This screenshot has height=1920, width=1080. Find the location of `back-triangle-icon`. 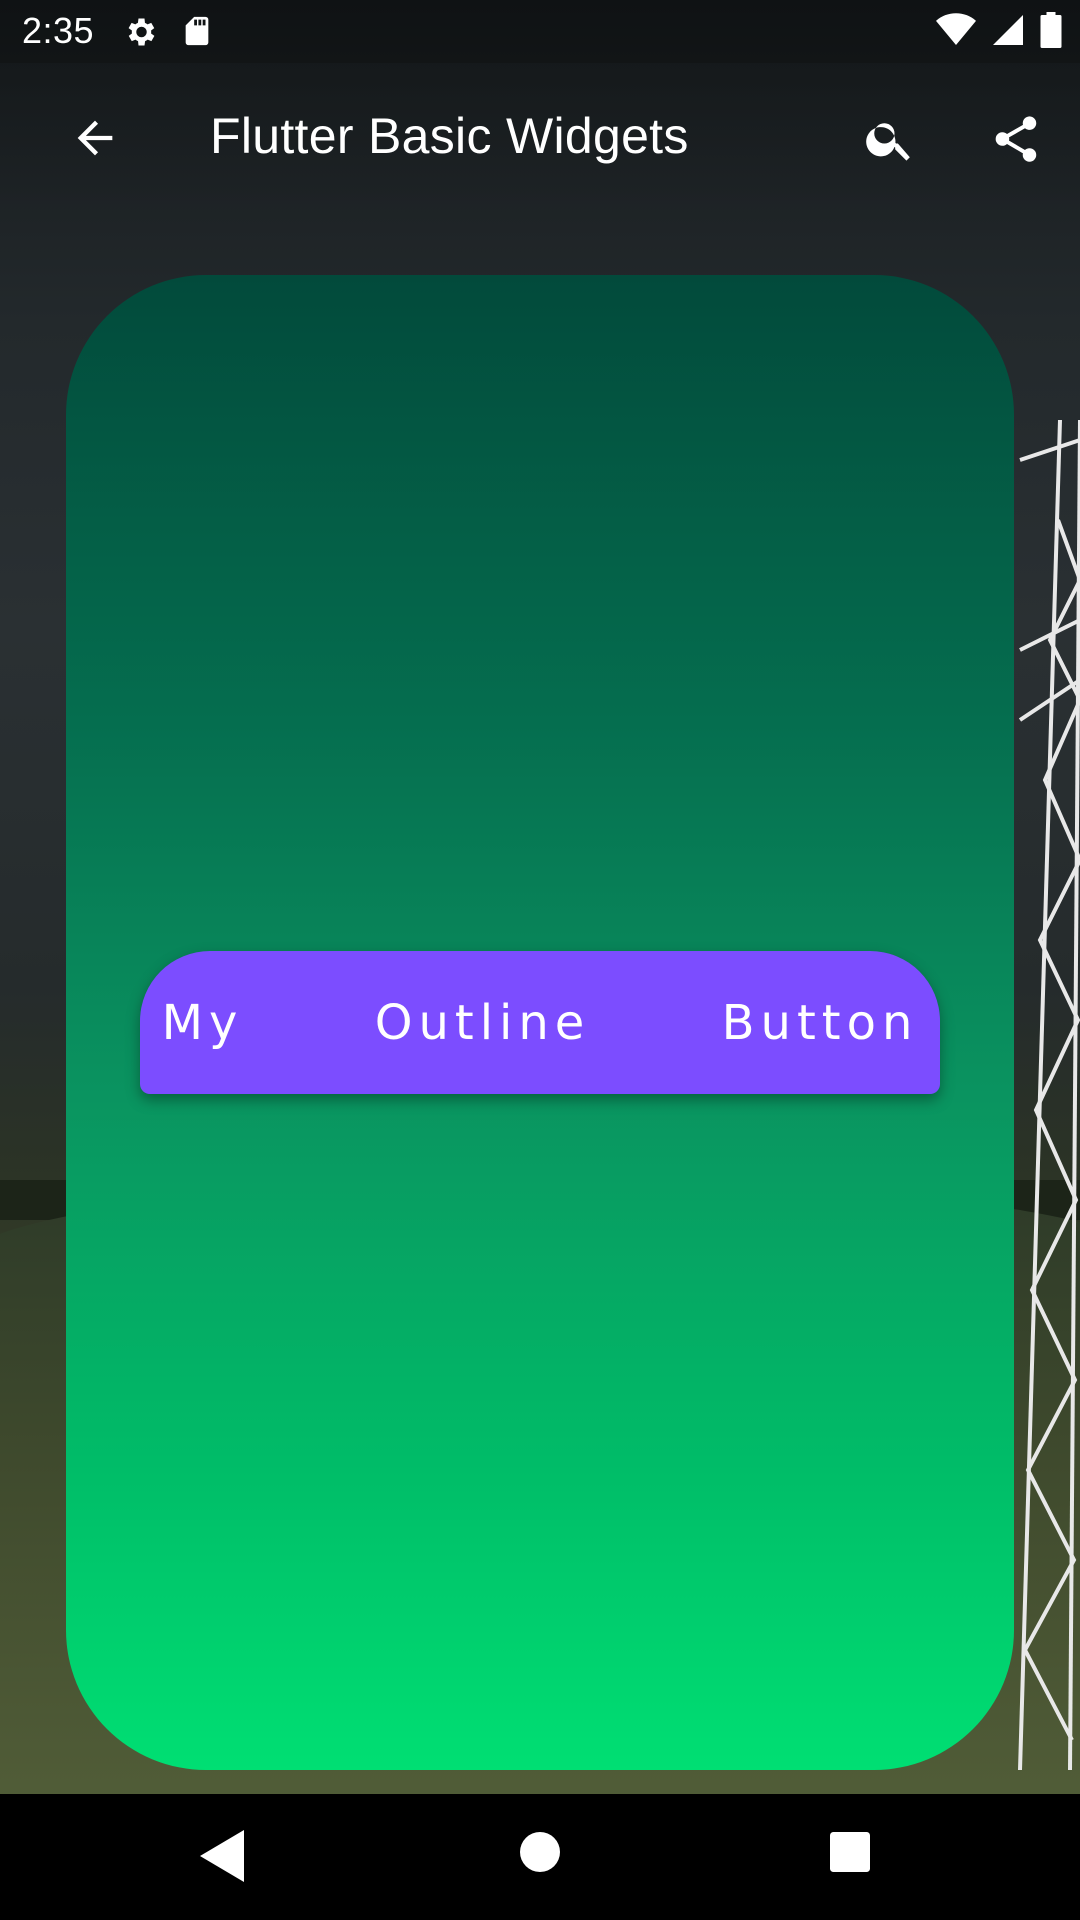

back-triangle-icon is located at coordinates (224, 1856).